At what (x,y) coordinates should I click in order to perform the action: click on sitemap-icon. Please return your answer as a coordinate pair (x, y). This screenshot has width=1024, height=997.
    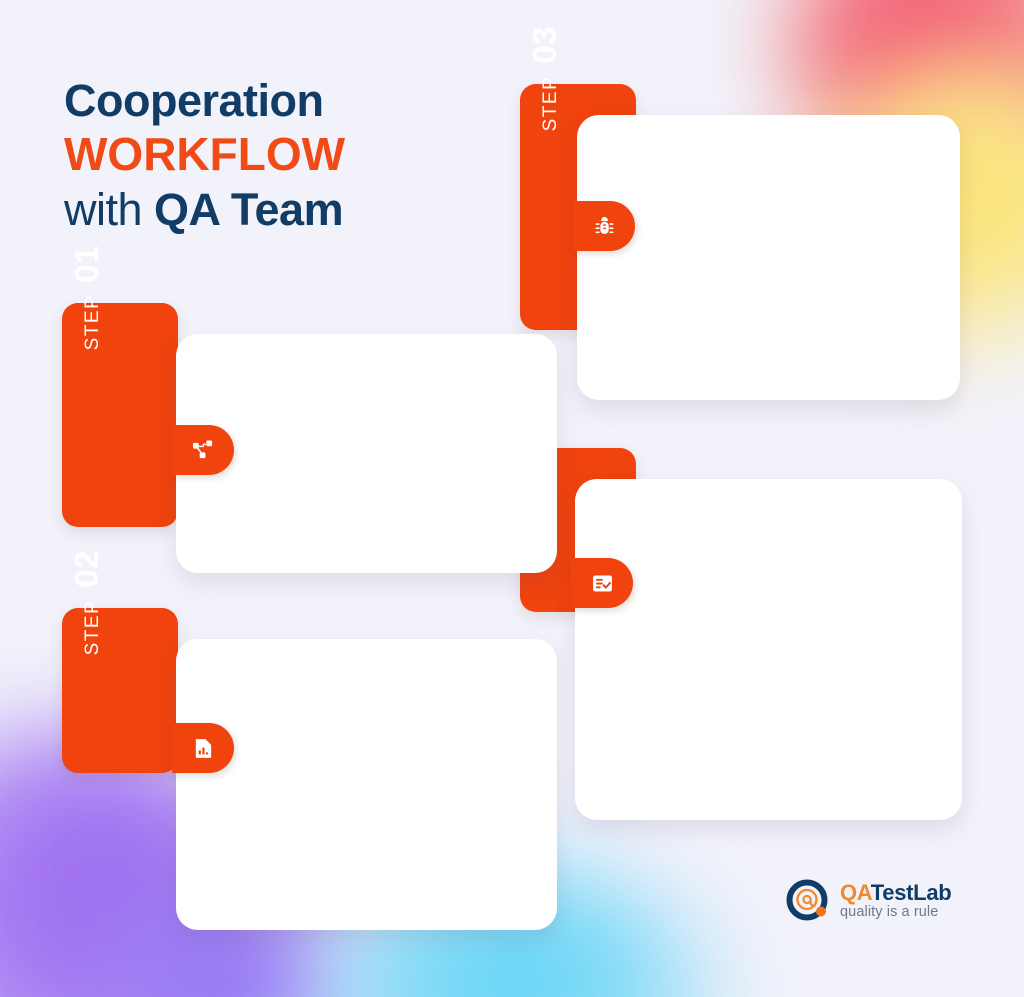
    Looking at the image, I should click on (203, 450).